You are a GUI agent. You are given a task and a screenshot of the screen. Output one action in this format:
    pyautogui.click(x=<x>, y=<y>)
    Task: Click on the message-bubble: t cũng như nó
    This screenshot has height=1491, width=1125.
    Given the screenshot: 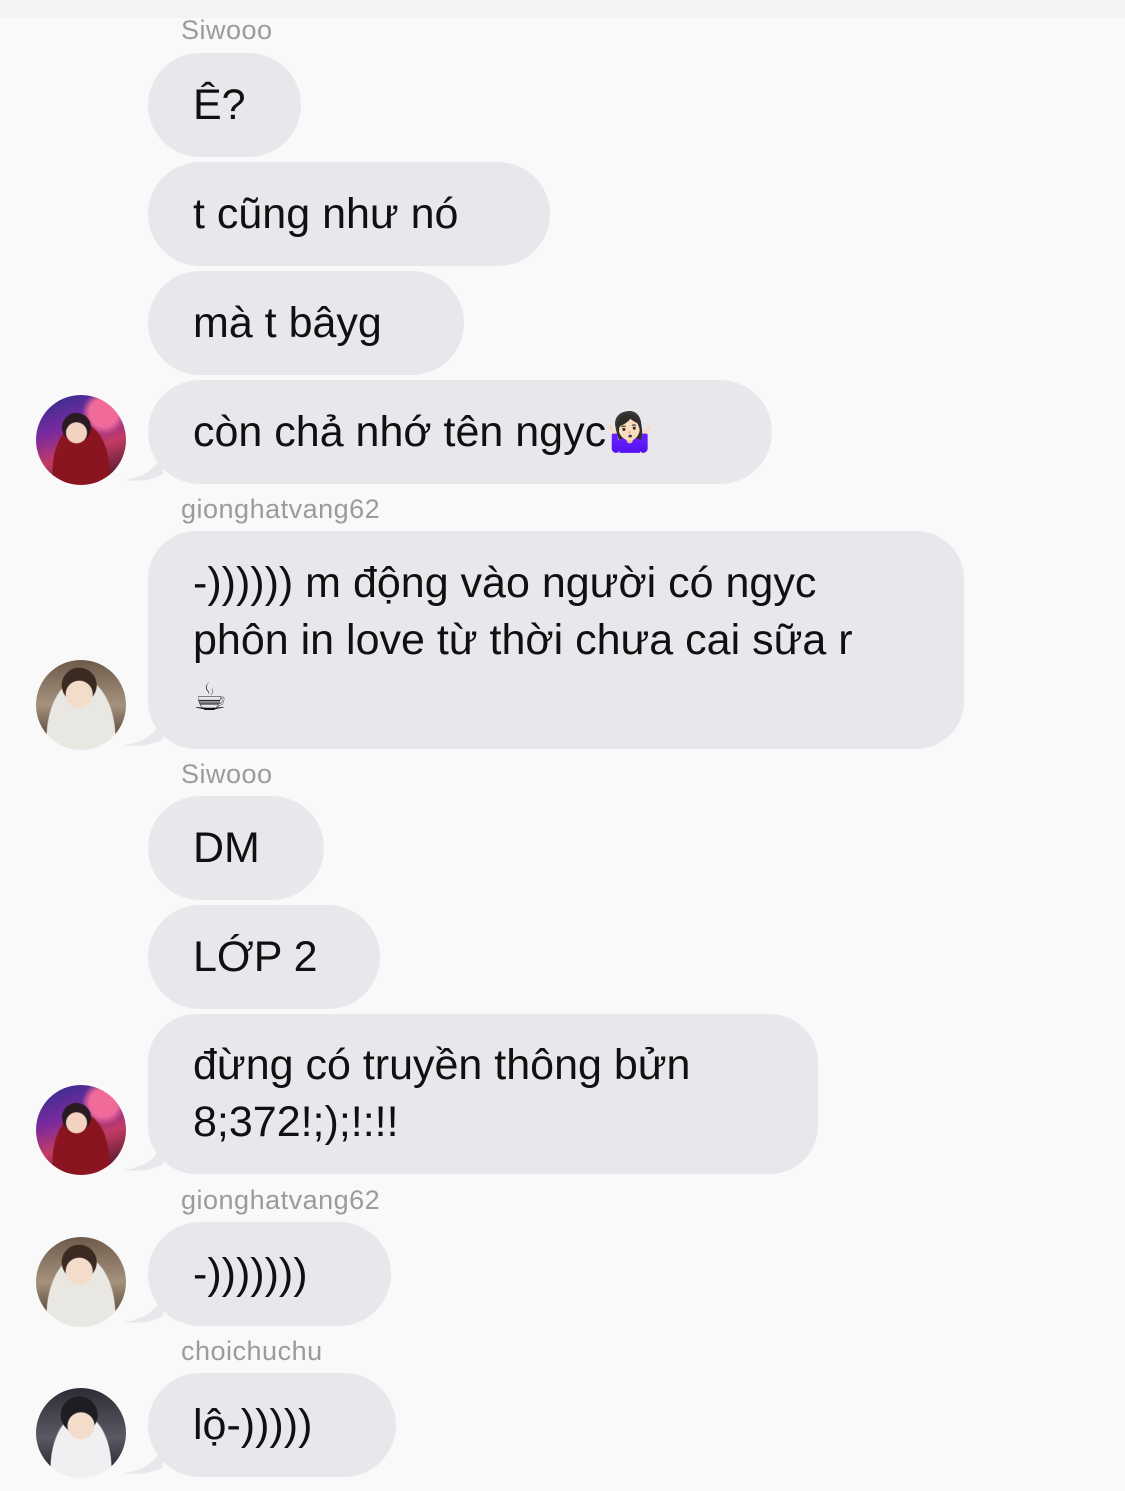 What is the action you would take?
    pyautogui.click(x=349, y=214)
    